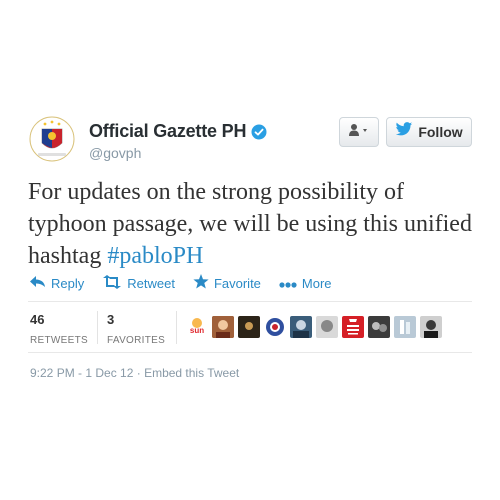 The height and width of the screenshot is (500, 500). I want to click on more-button: More, so click(305, 283).